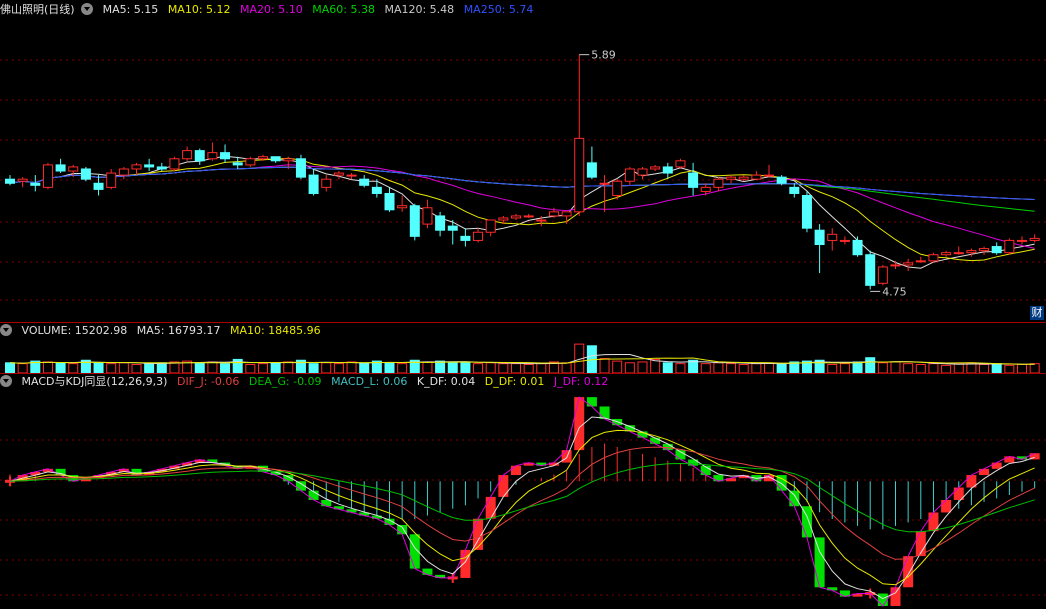 The width and height of the screenshot is (1046, 609). I want to click on k-df-label: K_DF: 0.04, so click(446, 381).